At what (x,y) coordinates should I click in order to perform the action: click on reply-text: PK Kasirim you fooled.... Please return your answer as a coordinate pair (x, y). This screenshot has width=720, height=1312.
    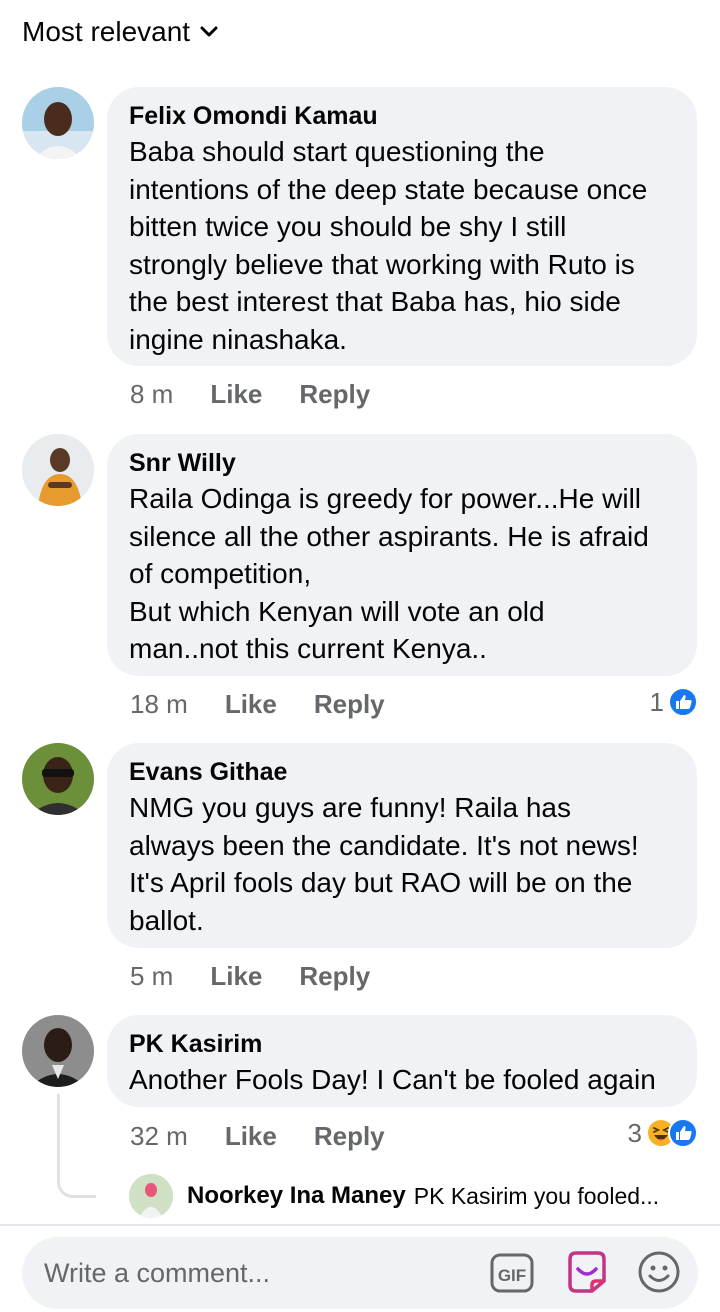
    Looking at the image, I should click on (536, 1195).